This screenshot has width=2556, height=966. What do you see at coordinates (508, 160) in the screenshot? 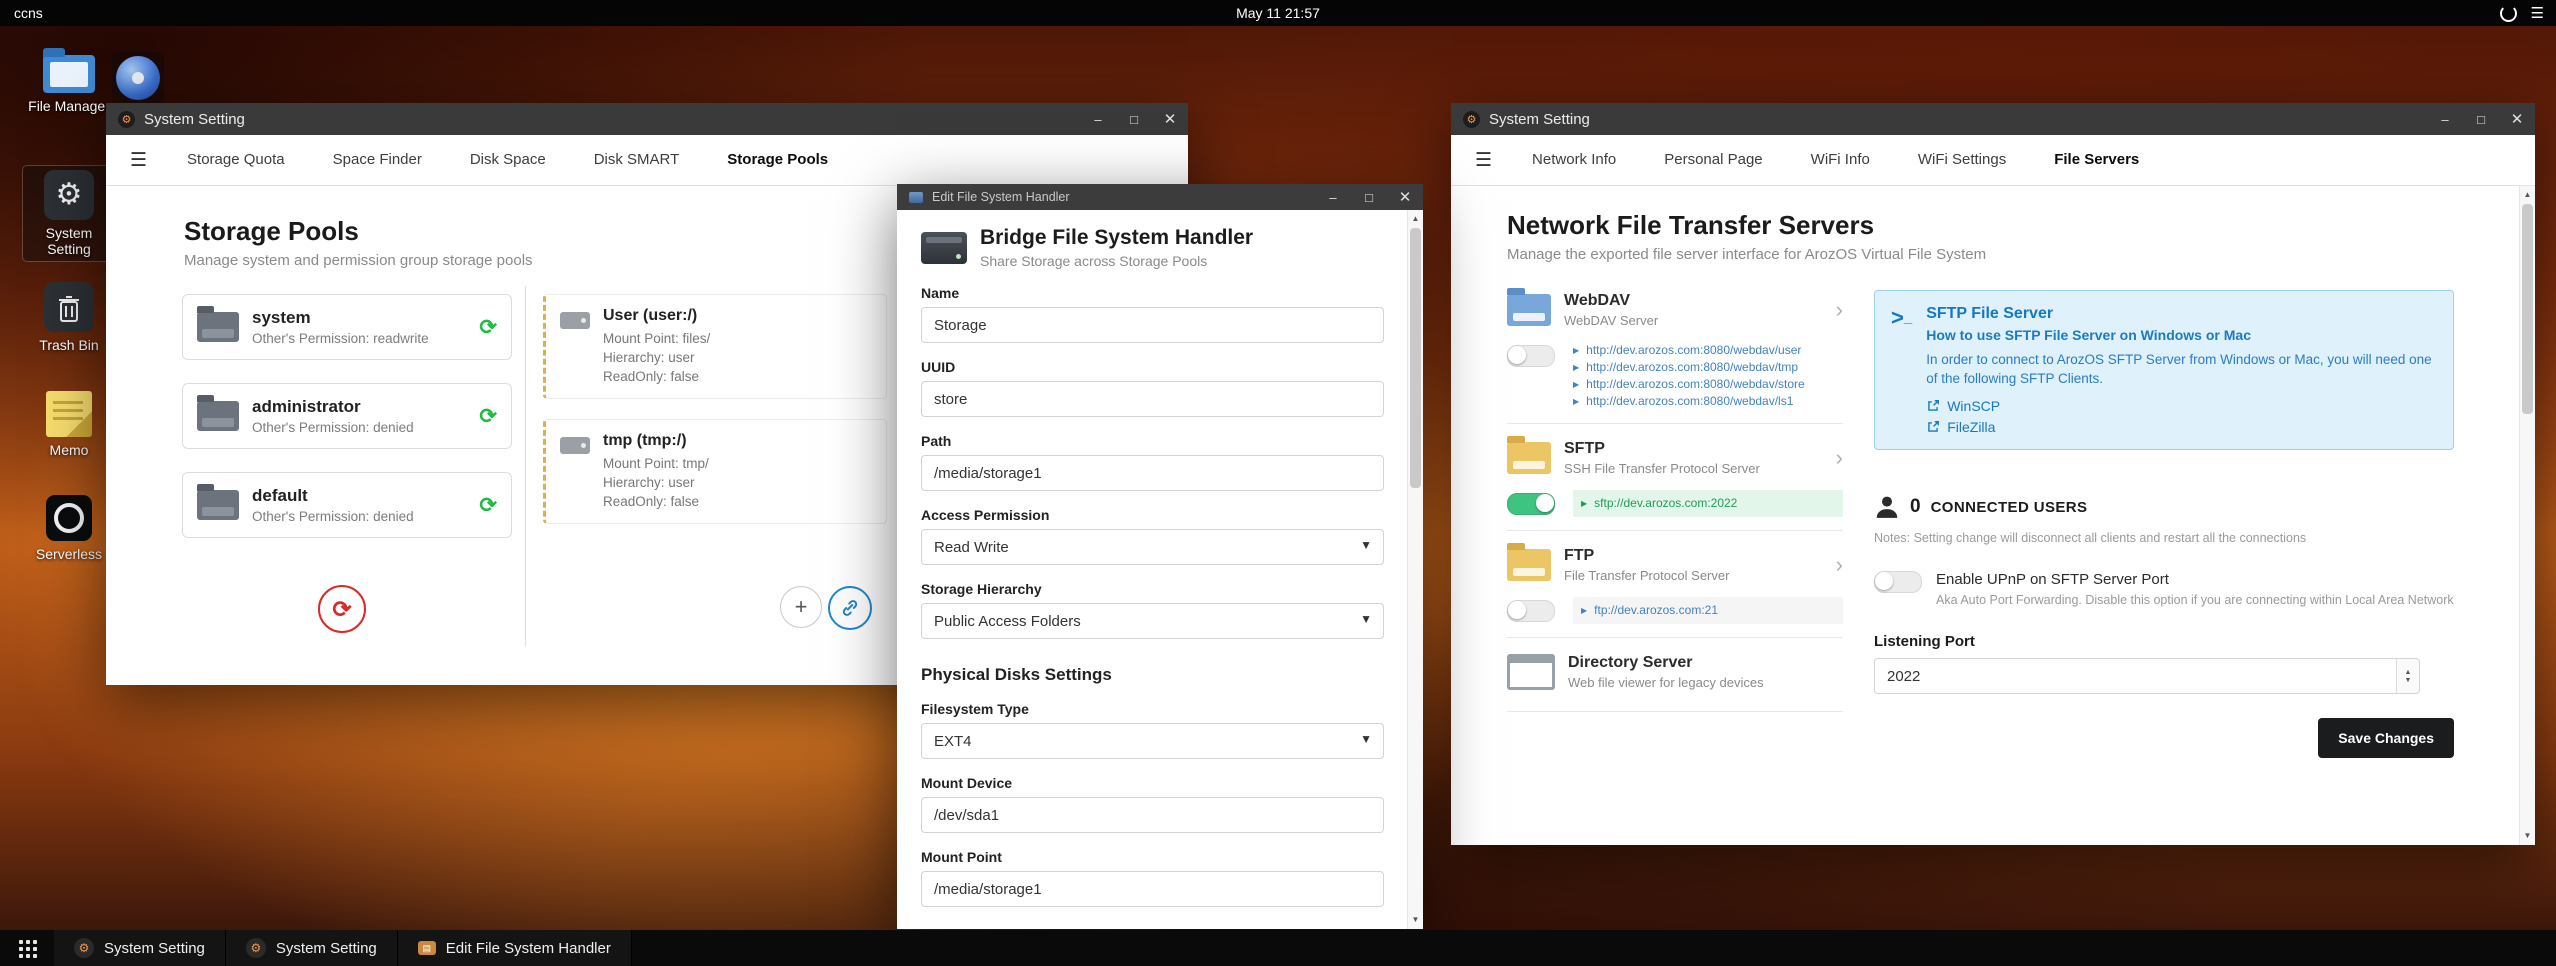
I see `tab-disk-space: Disk Space` at bounding box center [508, 160].